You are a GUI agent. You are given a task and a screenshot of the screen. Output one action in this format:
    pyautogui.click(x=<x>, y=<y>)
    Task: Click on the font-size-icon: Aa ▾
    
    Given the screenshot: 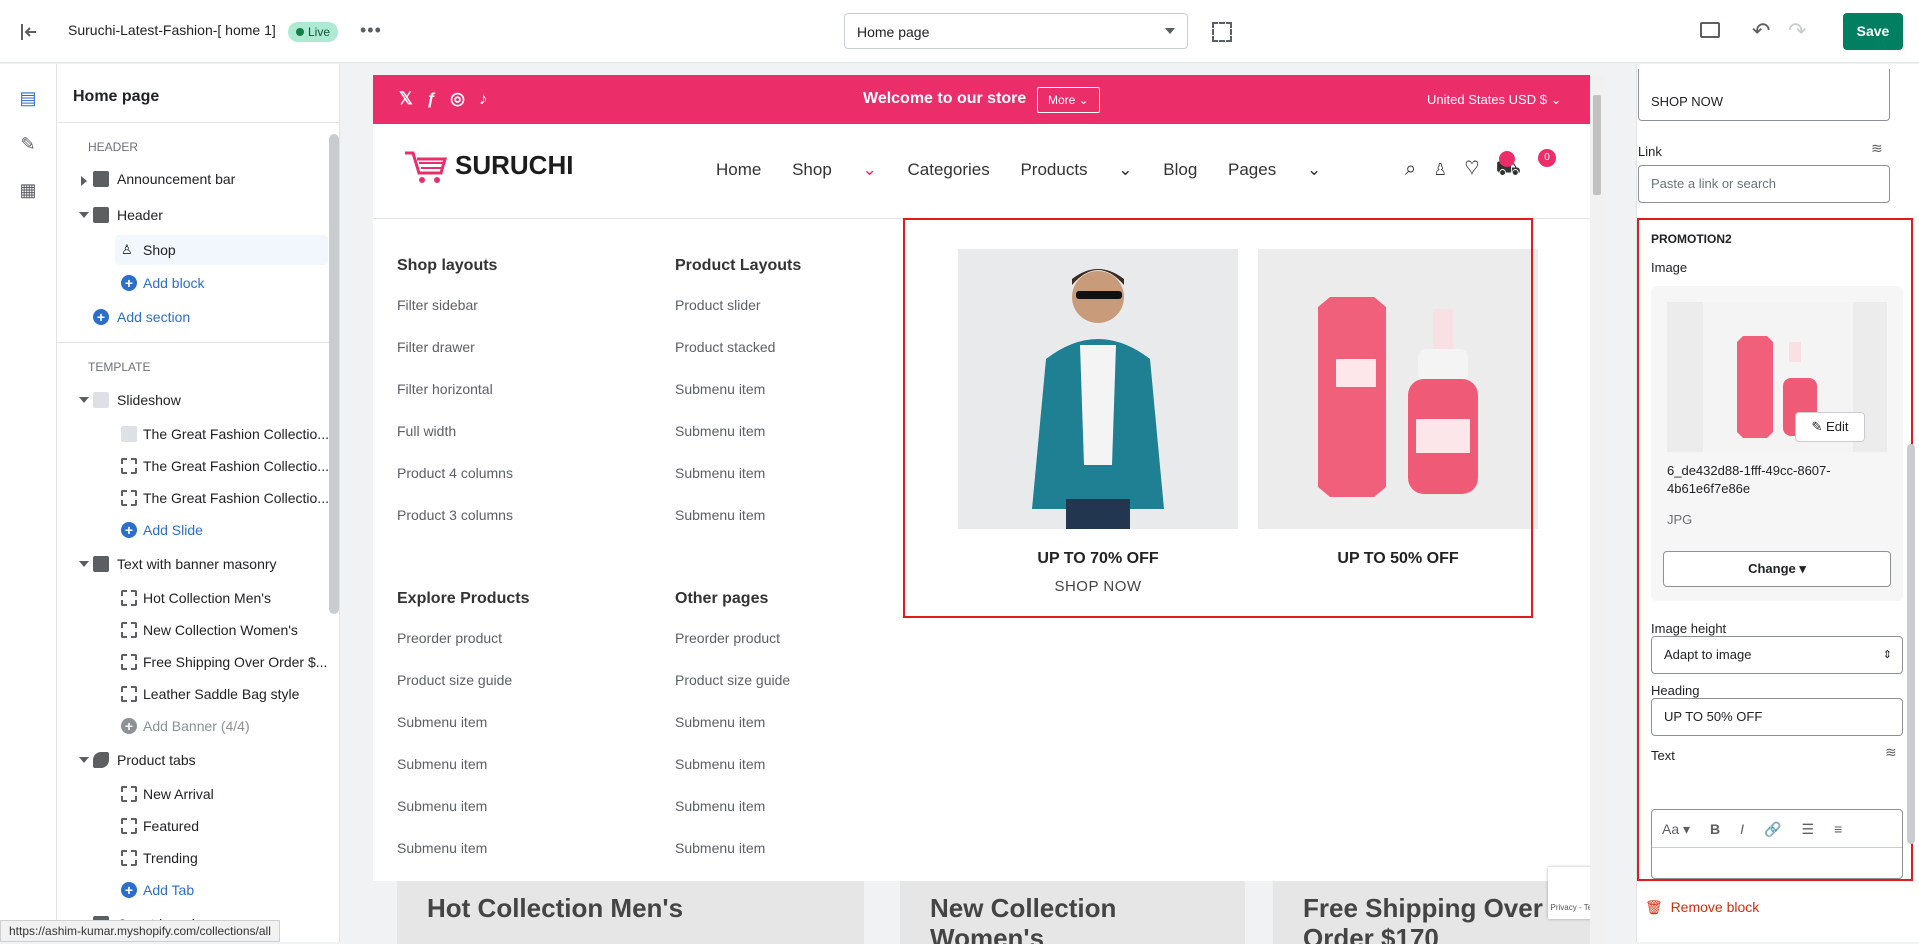 What is the action you would take?
    pyautogui.click(x=1676, y=829)
    